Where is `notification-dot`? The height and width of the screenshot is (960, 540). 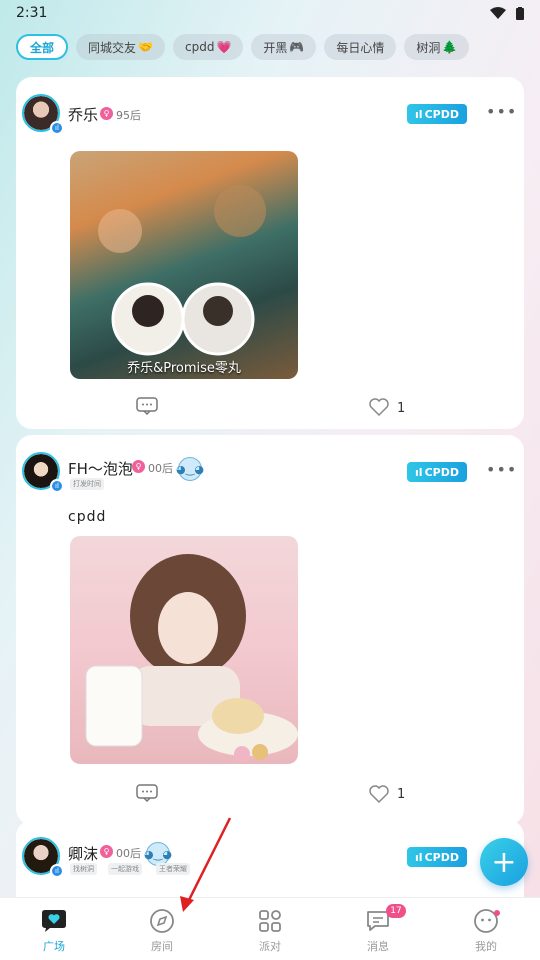 notification-dot is located at coordinates (497, 913).